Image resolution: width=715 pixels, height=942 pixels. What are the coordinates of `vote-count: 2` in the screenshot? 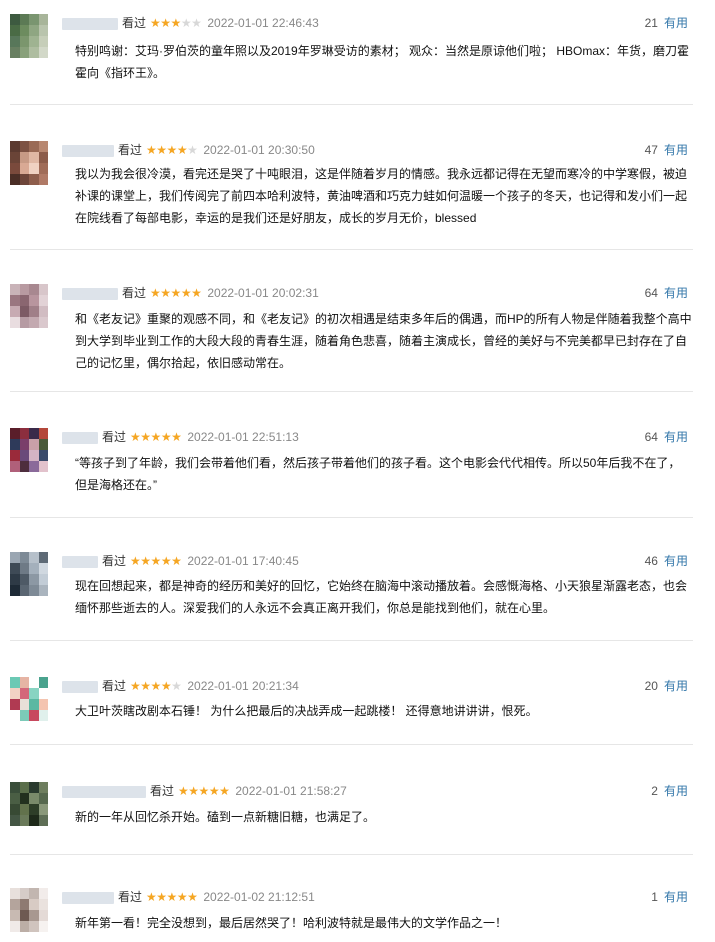 It's located at (654, 791).